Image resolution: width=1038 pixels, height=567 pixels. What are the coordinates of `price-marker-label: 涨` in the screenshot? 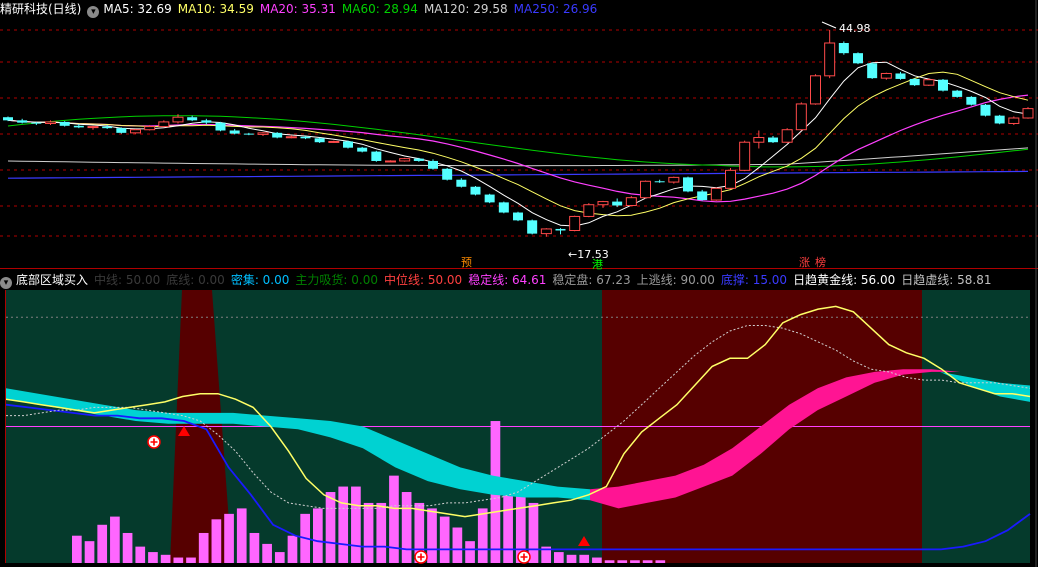 It's located at (804, 262).